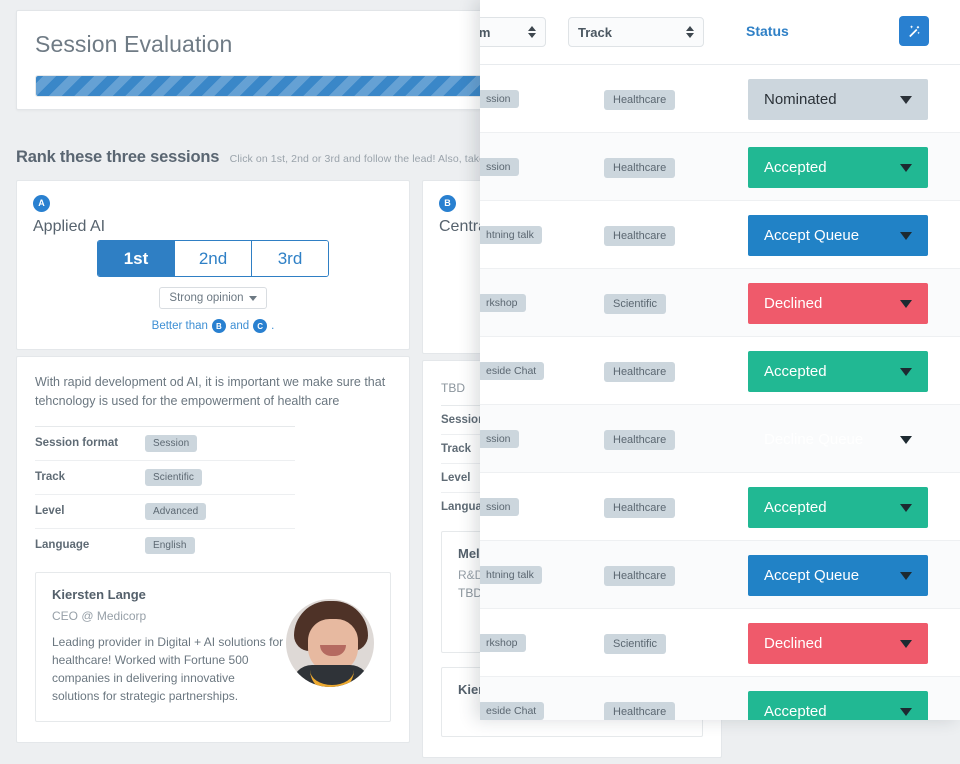 This screenshot has height=764, width=960. What do you see at coordinates (77, 443) in the screenshot?
I see `meta-key-session-format: Session format` at bounding box center [77, 443].